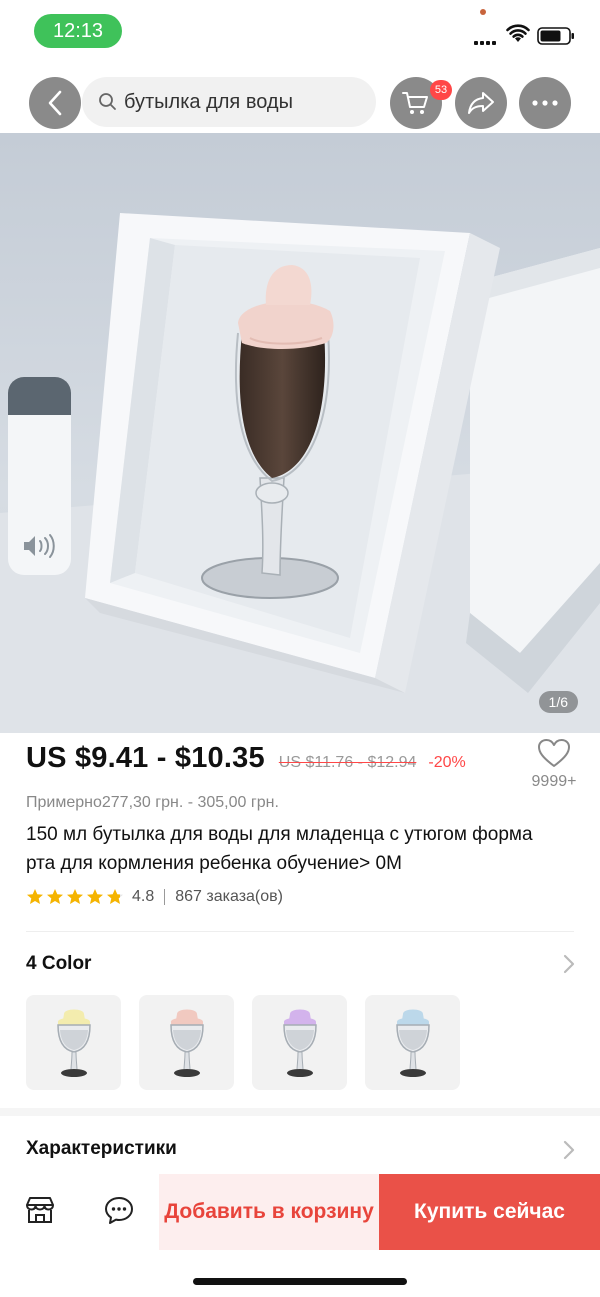  What do you see at coordinates (78, 31) in the screenshot?
I see `status-time: 12:13` at bounding box center [78, 31].